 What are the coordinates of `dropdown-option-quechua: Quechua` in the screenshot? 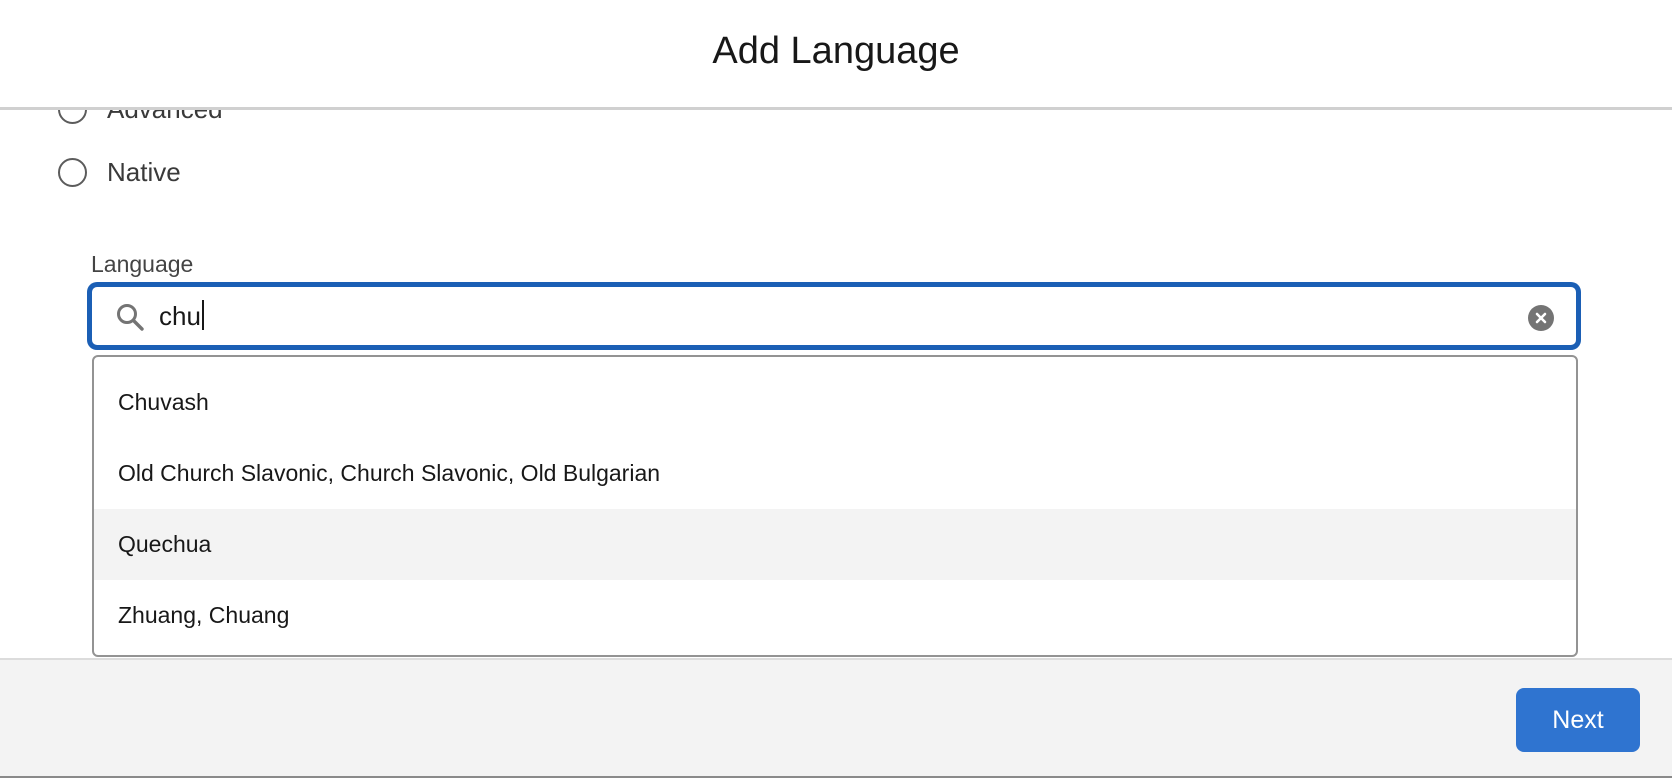 It's located at (835, 544).